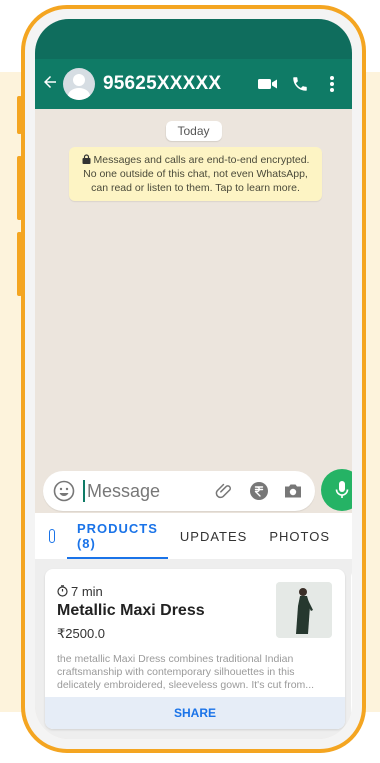 The height and width of the screenshot is (763, 380). I want to click on product-time: 7 min, so click(80, 591).